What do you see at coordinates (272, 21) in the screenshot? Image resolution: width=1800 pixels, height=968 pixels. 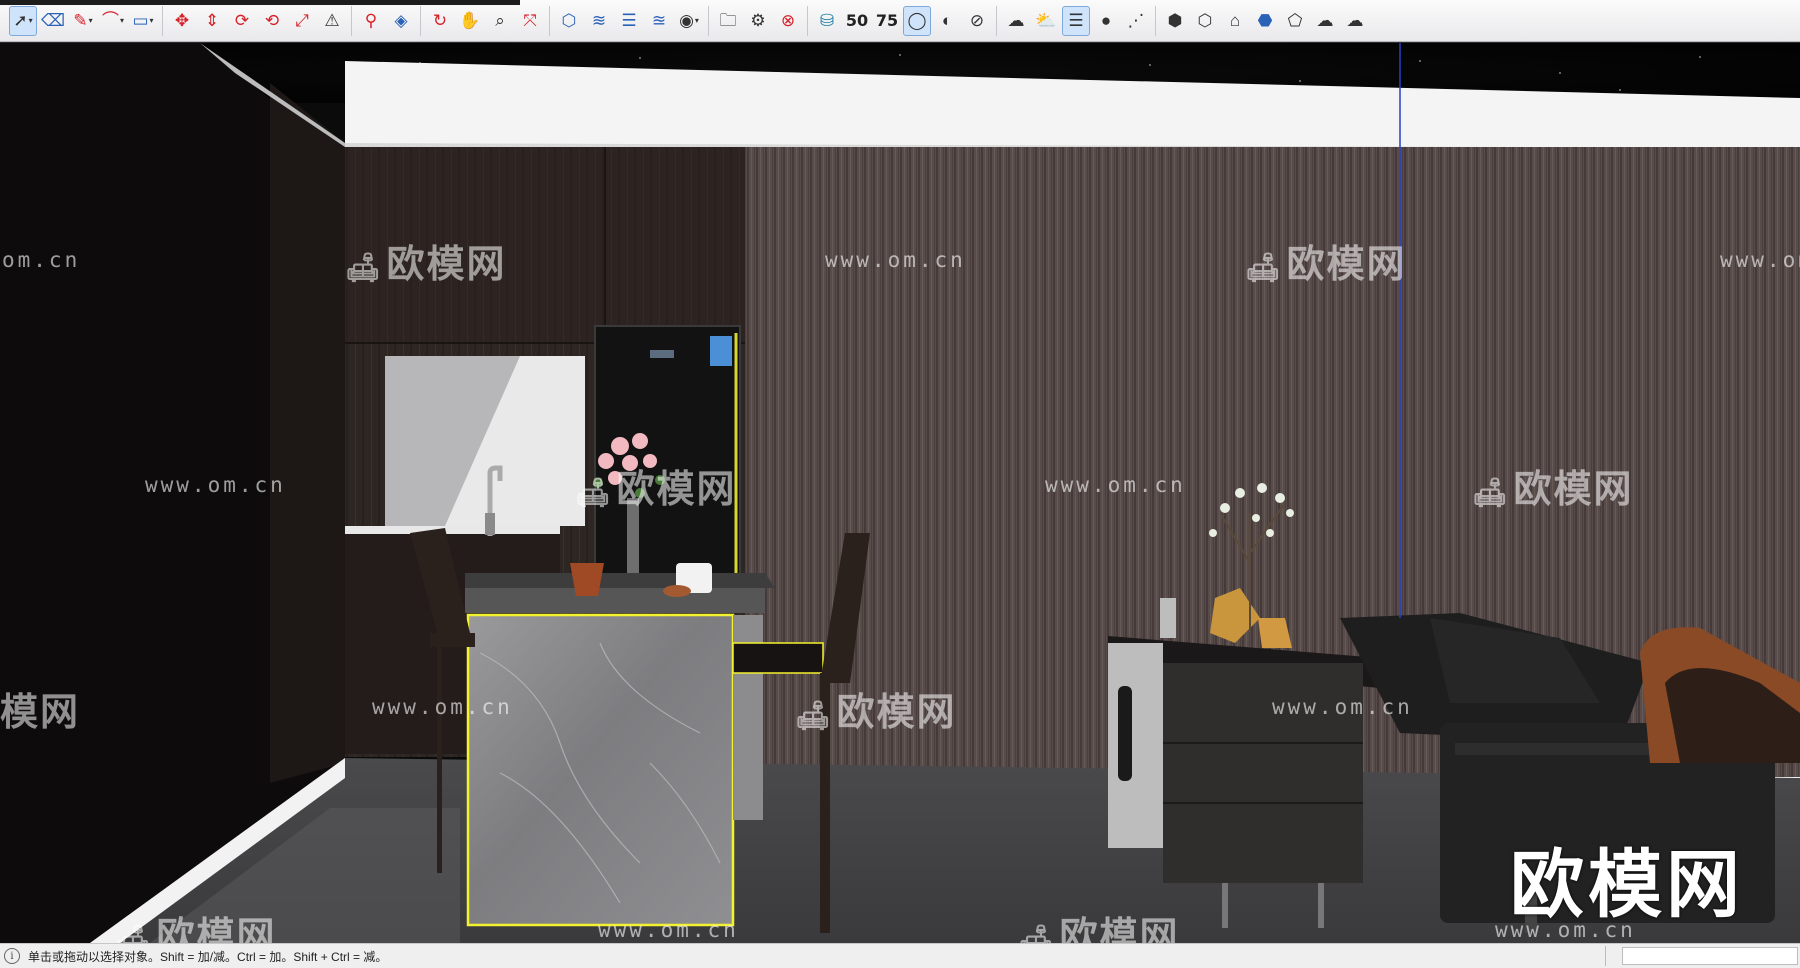 I see `offset-tool: ⟲` at bounding box center [272, 21].